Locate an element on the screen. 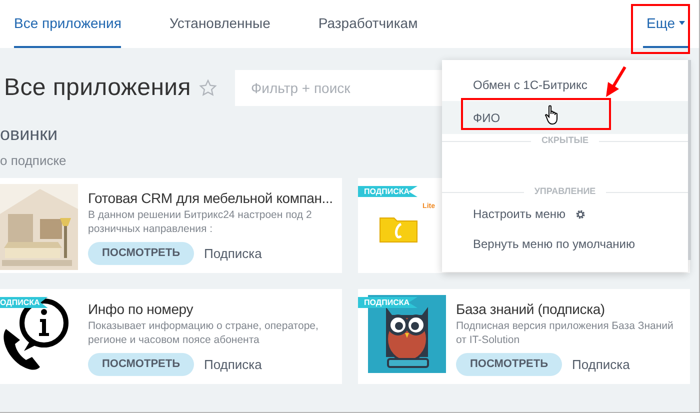  section-subtitle: о подписке is located at coordinates (33, 161).